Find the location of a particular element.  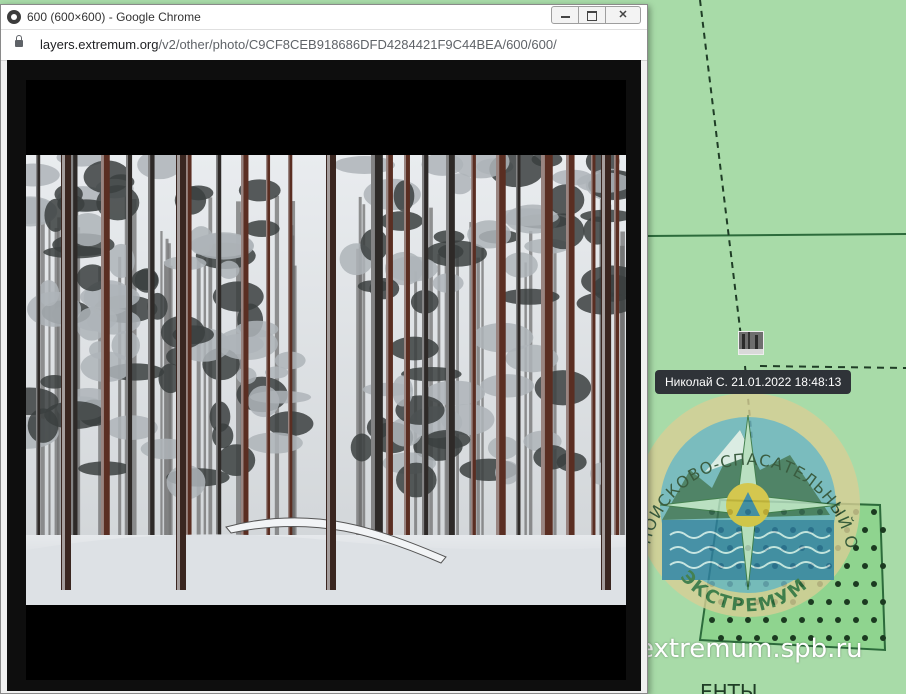

maximize-button is located at coordinates (592, 15).